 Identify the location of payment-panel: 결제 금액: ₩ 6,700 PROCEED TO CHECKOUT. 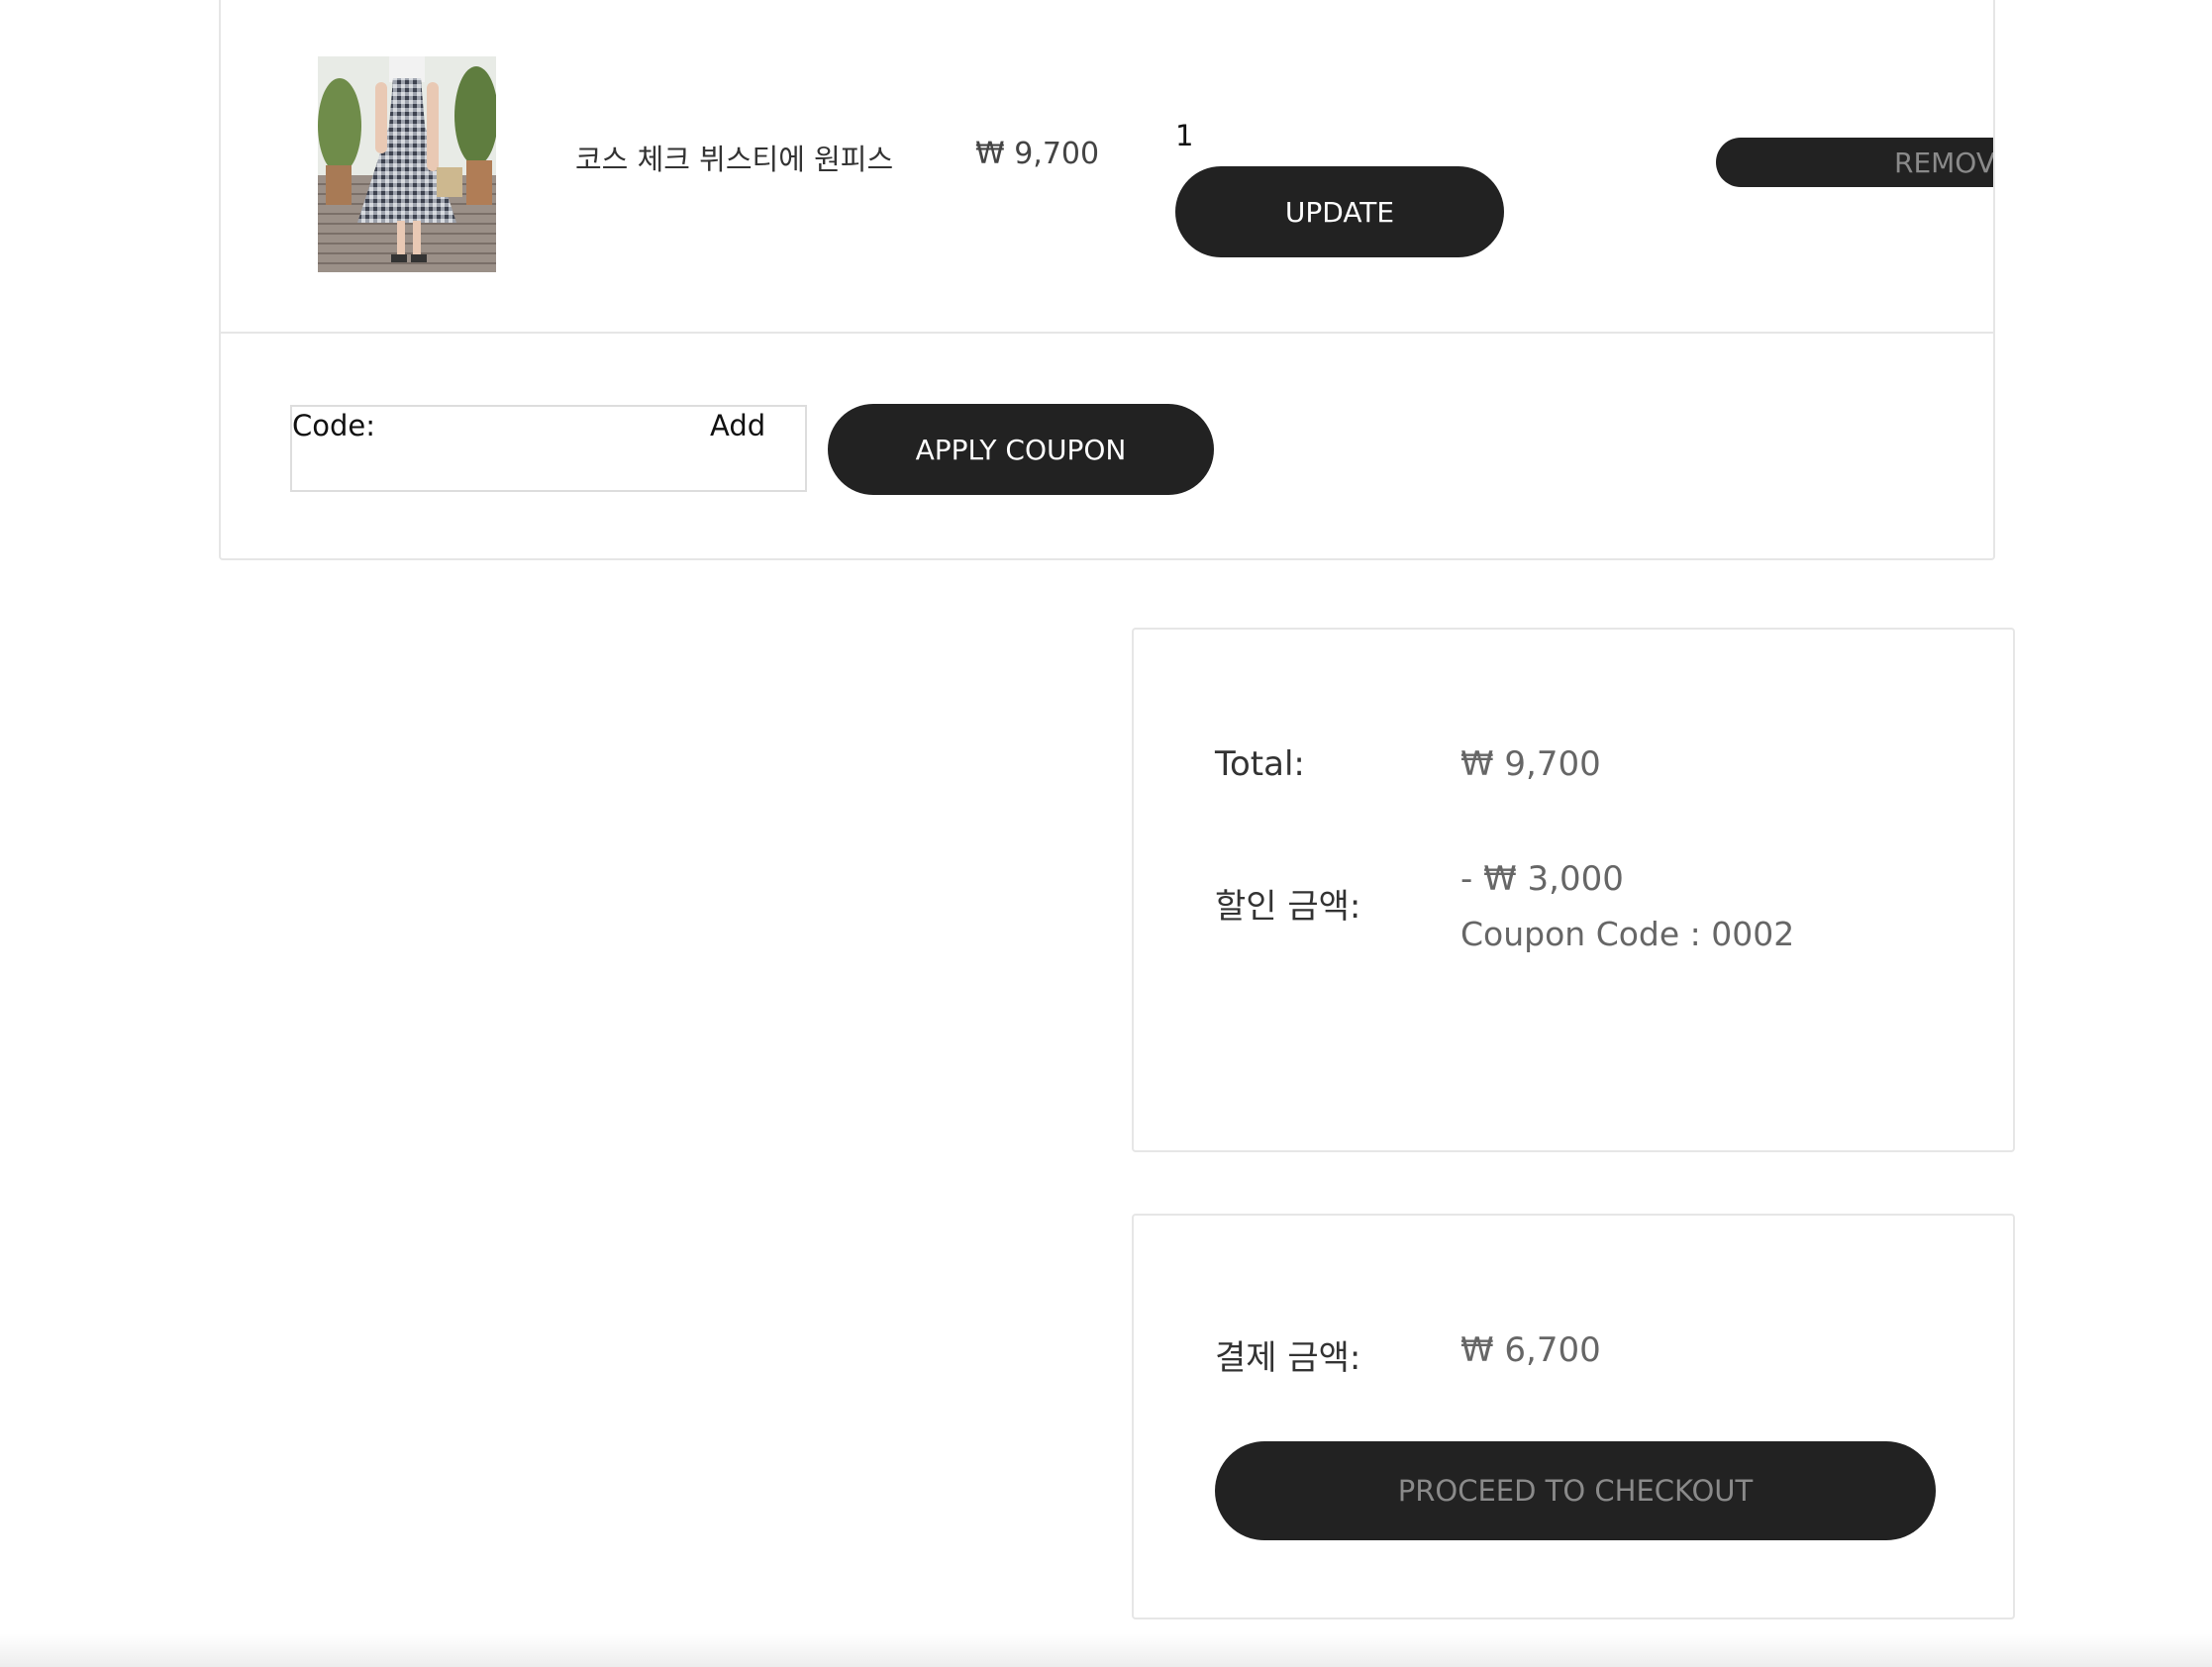
(1573, 1416).